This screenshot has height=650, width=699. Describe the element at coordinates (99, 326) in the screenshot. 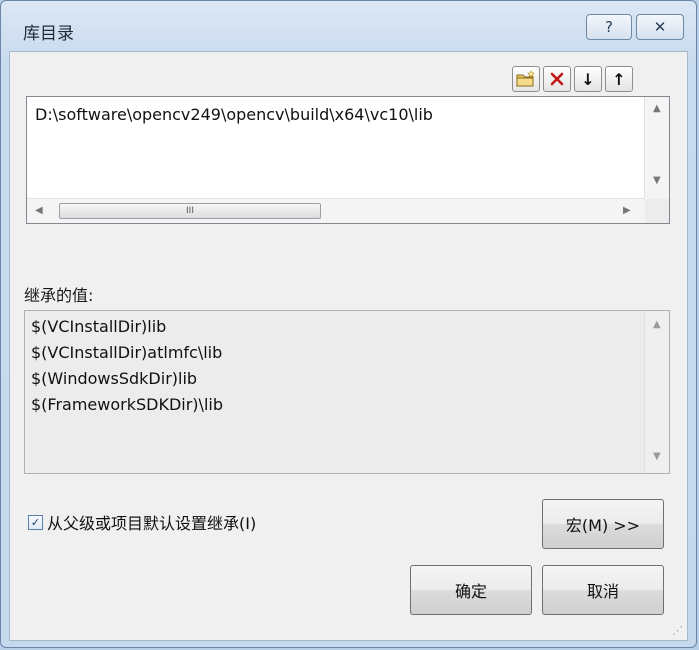

I see `inherited-item: $(VCInstallDir)lib` at that location.